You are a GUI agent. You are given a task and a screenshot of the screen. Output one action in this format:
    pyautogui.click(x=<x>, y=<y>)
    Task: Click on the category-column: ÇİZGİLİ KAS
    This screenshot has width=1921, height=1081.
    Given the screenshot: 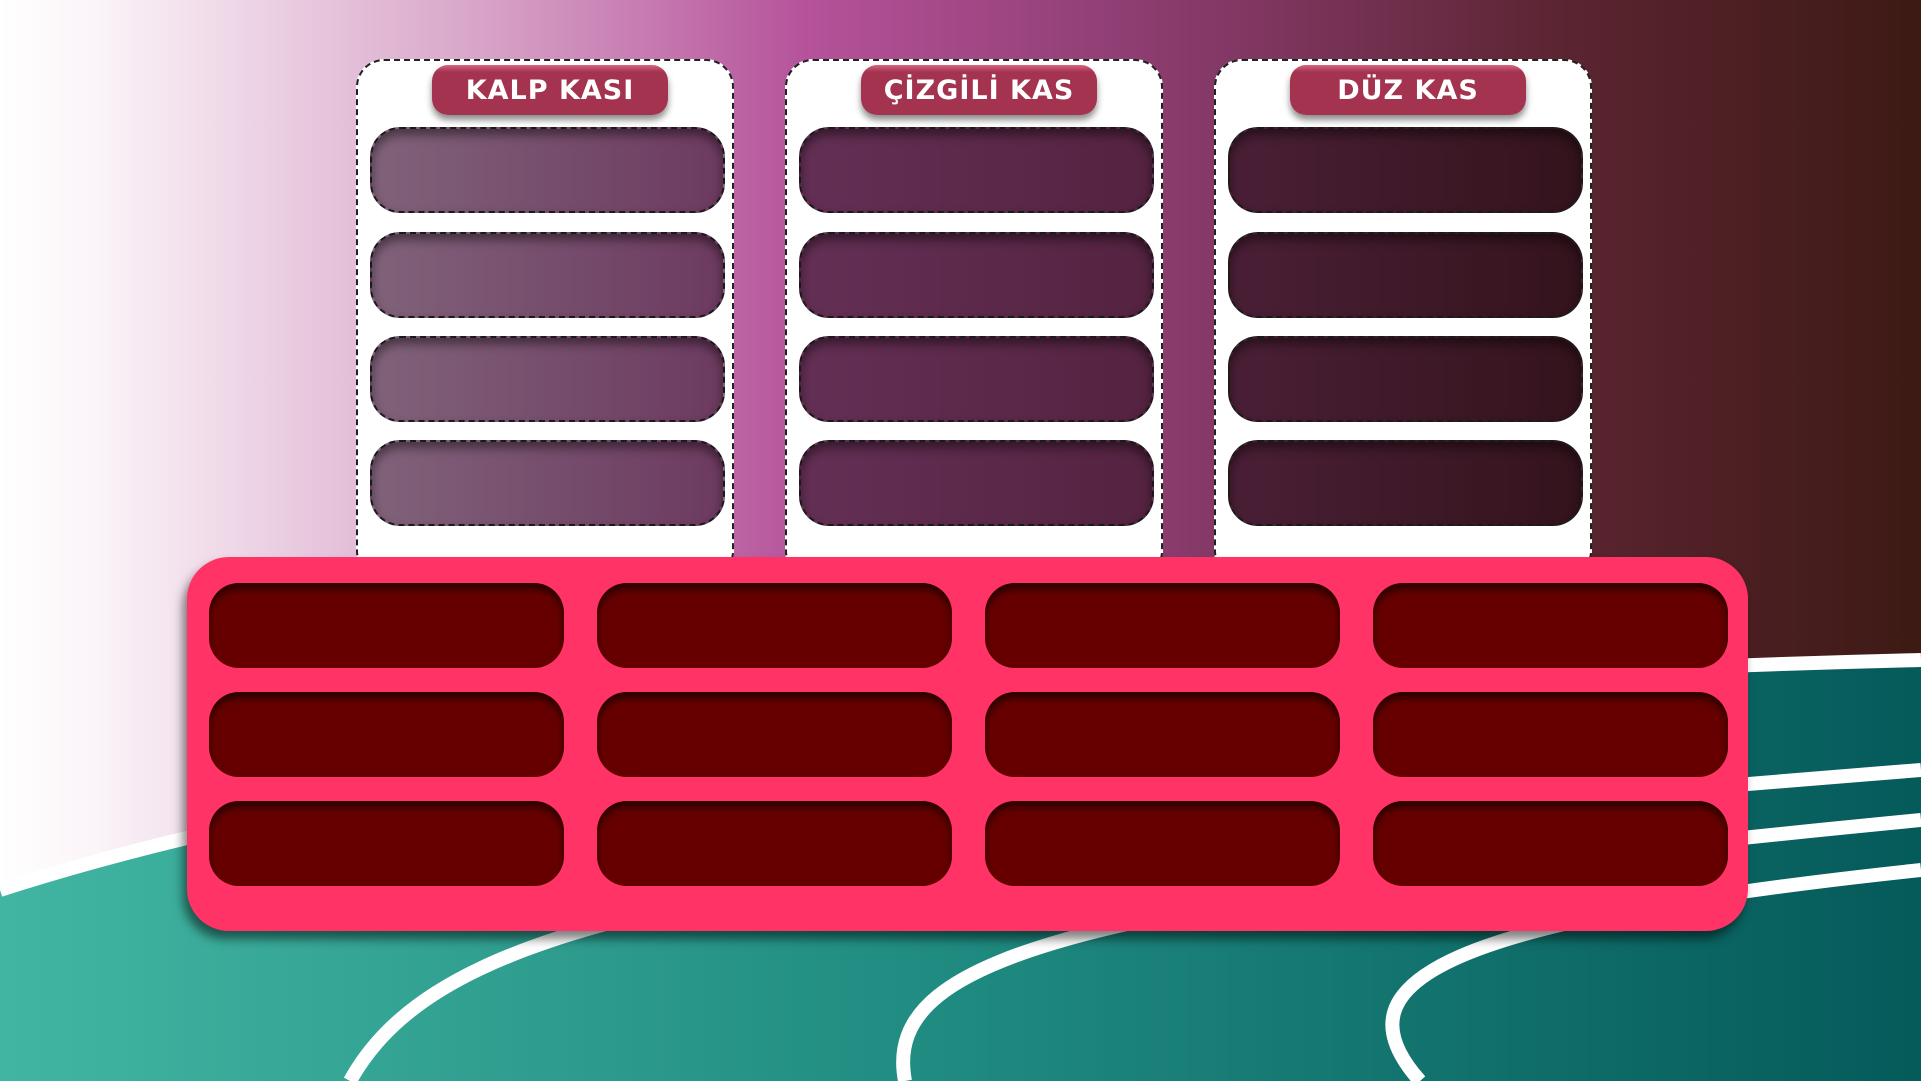 What is the action you would take?
    pyautogui.click(x=974, y=319)
    